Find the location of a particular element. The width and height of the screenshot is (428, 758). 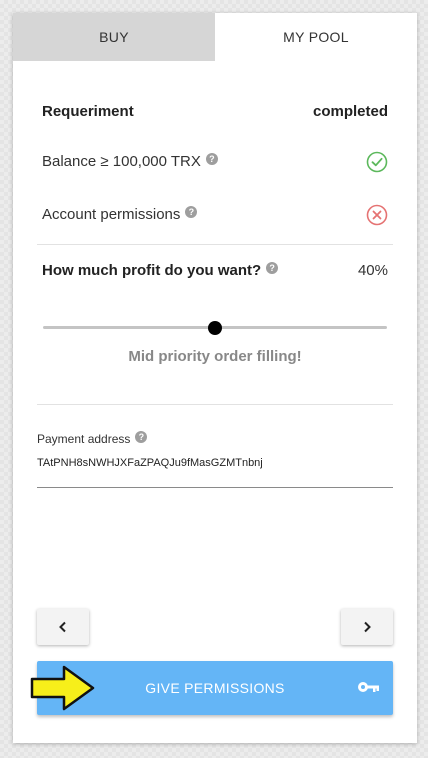

next-button is located at coordinates (367, 627).